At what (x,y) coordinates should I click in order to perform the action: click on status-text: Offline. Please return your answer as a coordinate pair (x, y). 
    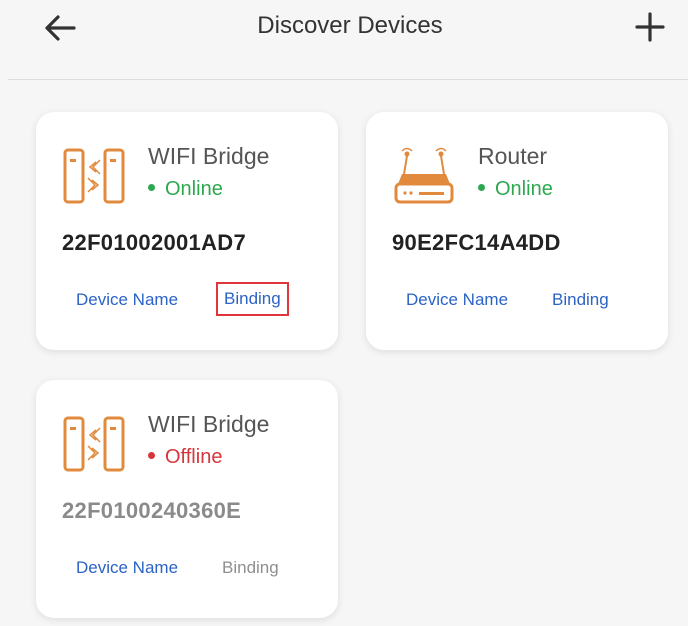
    Looking at the image, I should click on (194, 457).